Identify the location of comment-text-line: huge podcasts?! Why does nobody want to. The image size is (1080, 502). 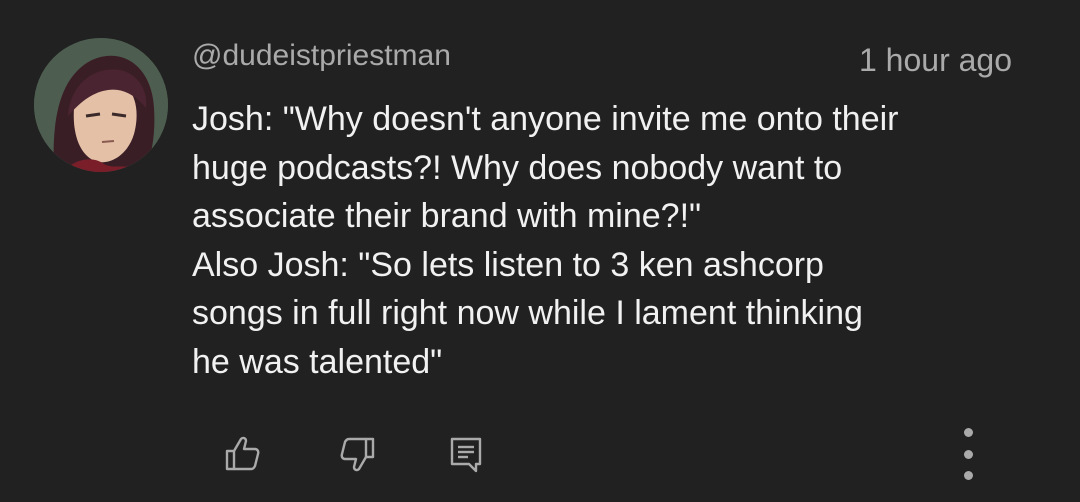
(517, 167).